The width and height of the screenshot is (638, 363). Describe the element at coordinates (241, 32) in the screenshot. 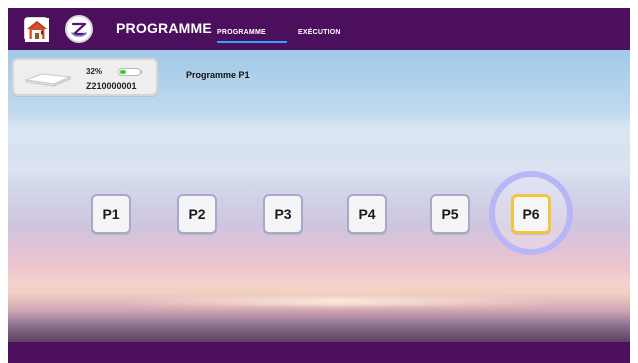

I see `tab-programme: PROGRAMME` at that location.